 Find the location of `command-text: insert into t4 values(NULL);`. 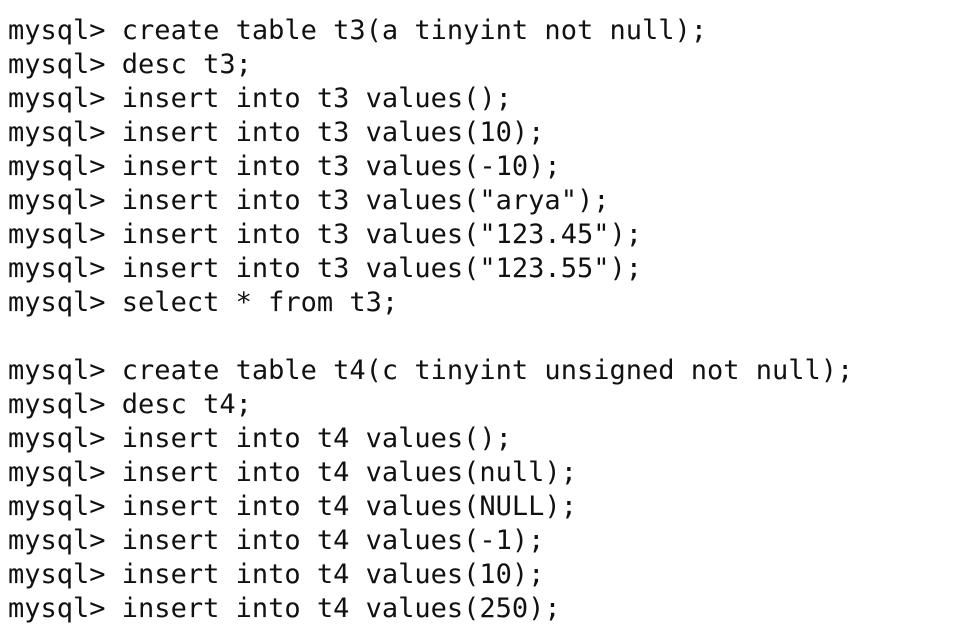

command-text: insert into t4 values(NULL); is located at coordinates (349, 506).